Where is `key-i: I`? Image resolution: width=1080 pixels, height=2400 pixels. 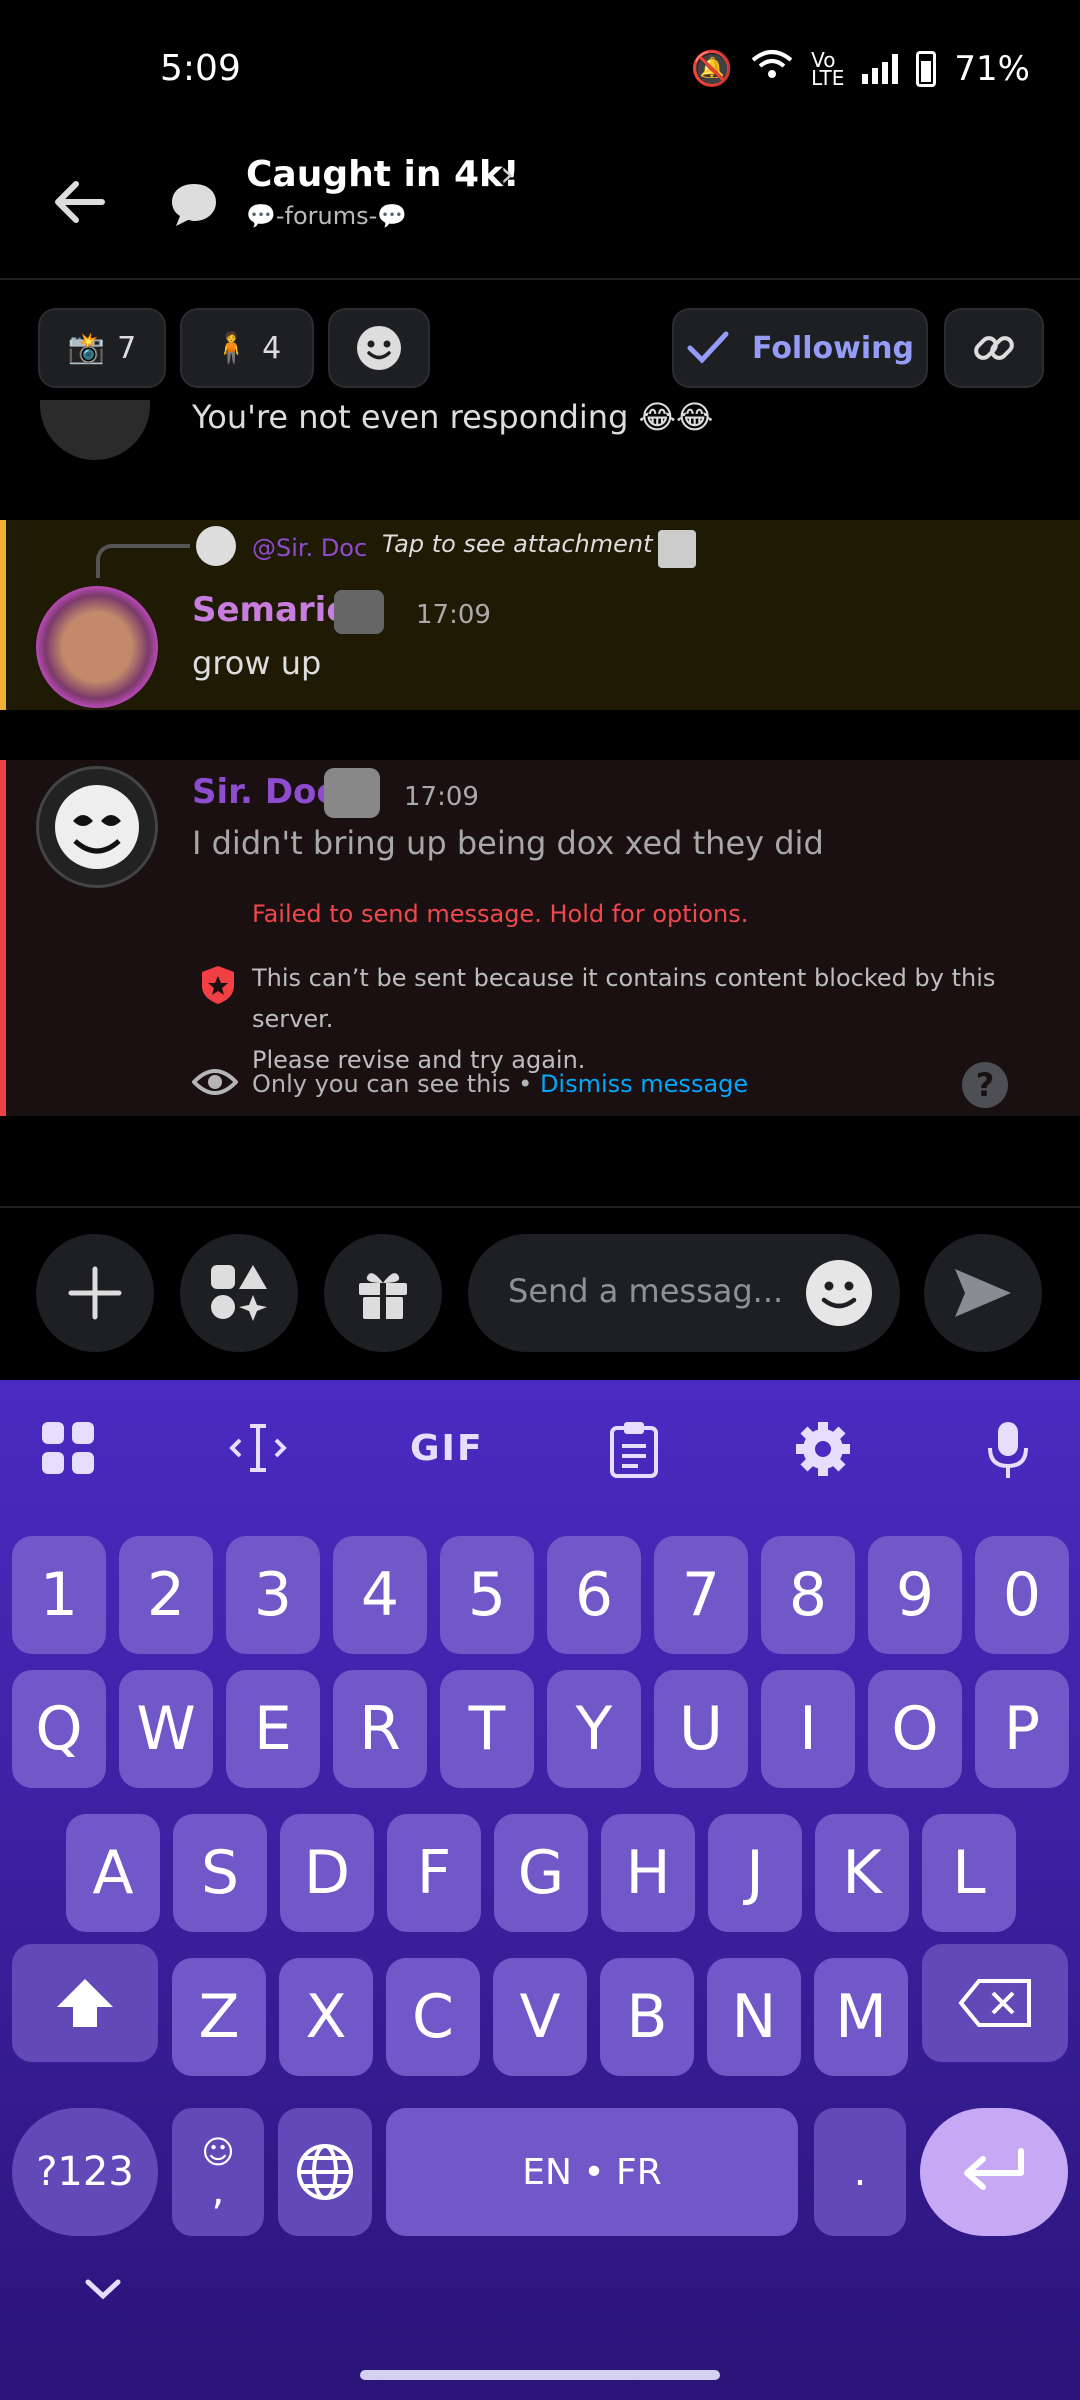 key-i: I is located at coordinates (808, 1729).